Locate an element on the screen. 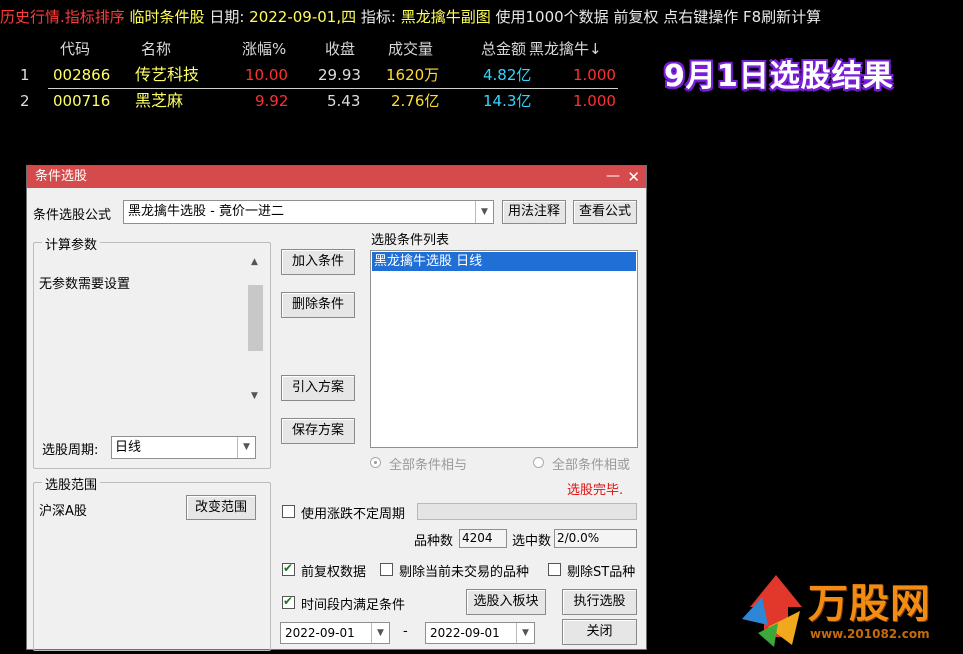 The height and width of the screenshot is (654, 963). radio-and-label: 全部条件相与 is located at coordinates (428, 465).